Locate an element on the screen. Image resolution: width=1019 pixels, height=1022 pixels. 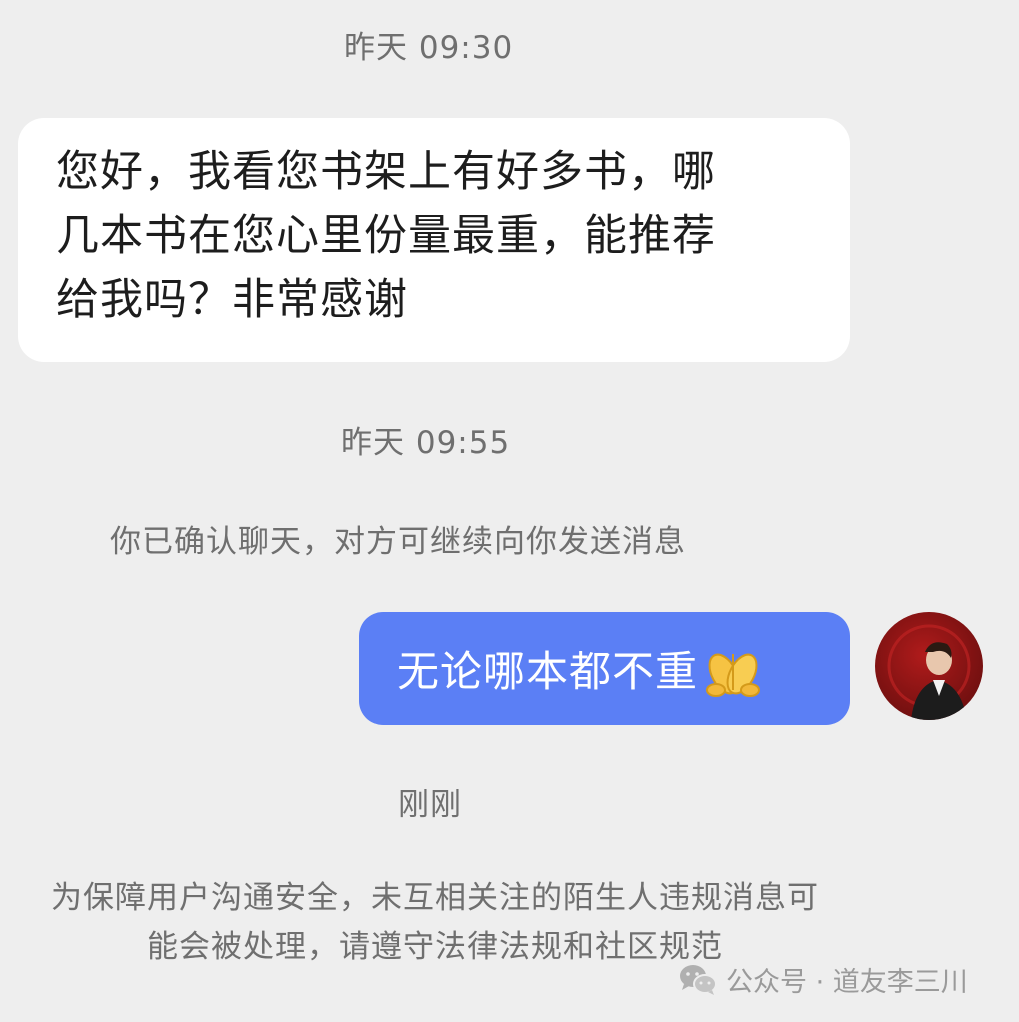
user-avatar is located at coordinates (929, 666).